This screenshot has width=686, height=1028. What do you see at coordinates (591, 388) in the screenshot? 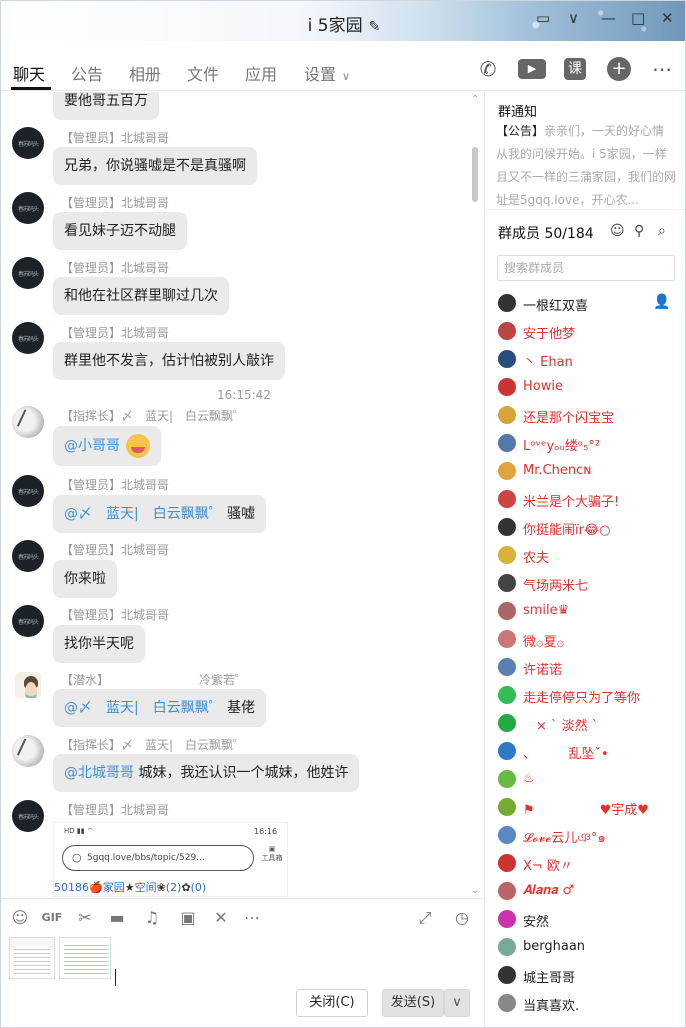
I see `member-item: Howie` at bounding box center [591, 388].